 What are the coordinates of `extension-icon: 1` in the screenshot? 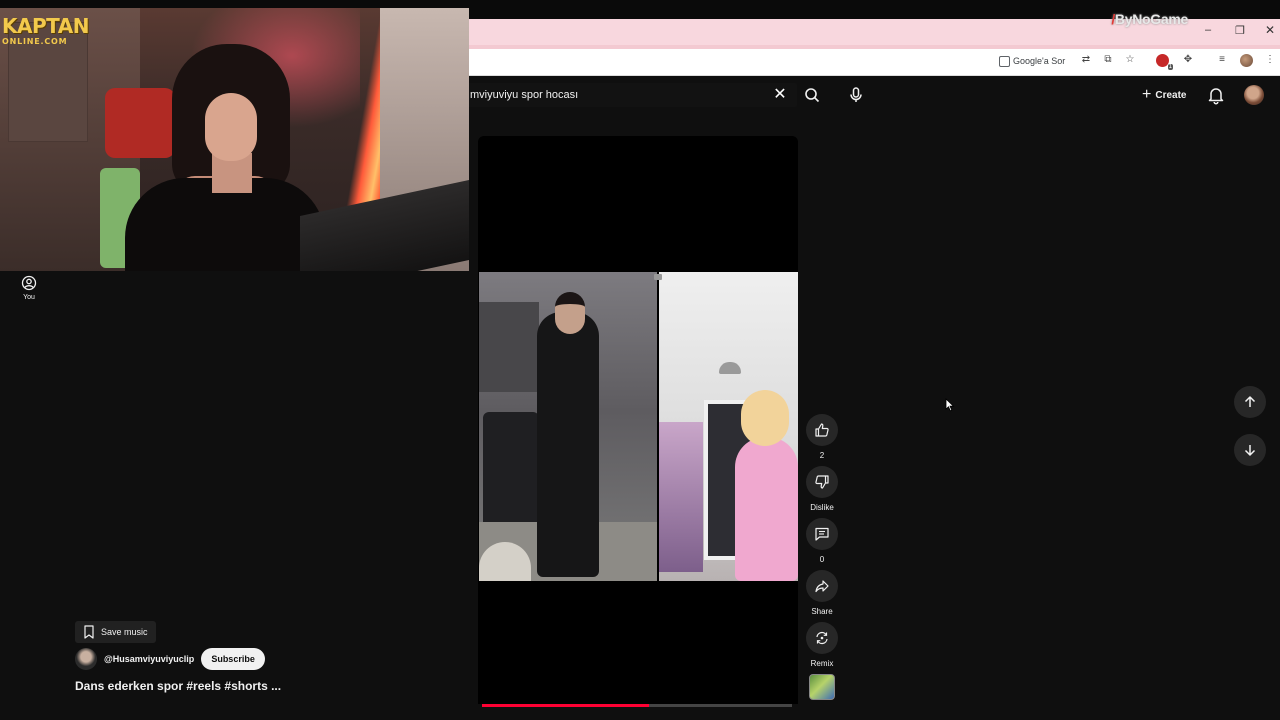 It's located at (1164, 62).